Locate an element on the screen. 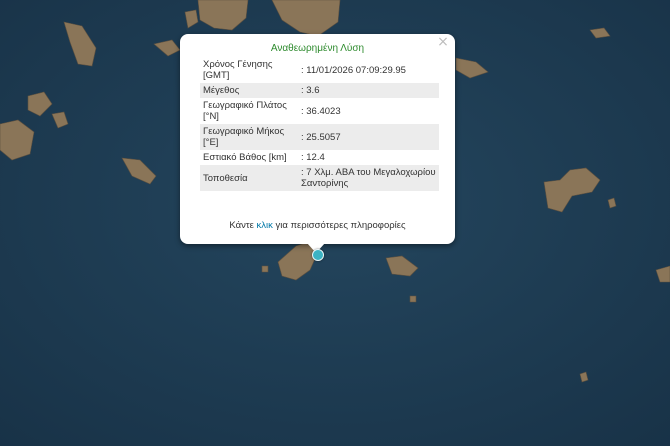 This screenshot has height=446, width=670. value-latitude: : 36.4023 is located at coordinates (368, 111).